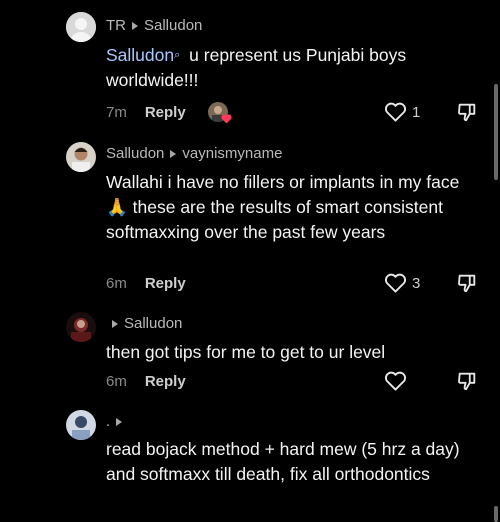  I want to click on like-button: 3, so click(402, 283).